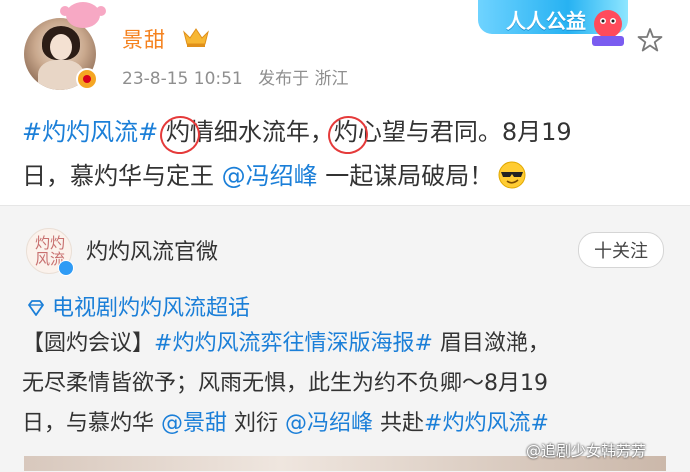 This screenshot has width=690, height=472. Describe the element at coordinates (621, 250) in the screenshot. I see `follow-button: 十关注` at that location.